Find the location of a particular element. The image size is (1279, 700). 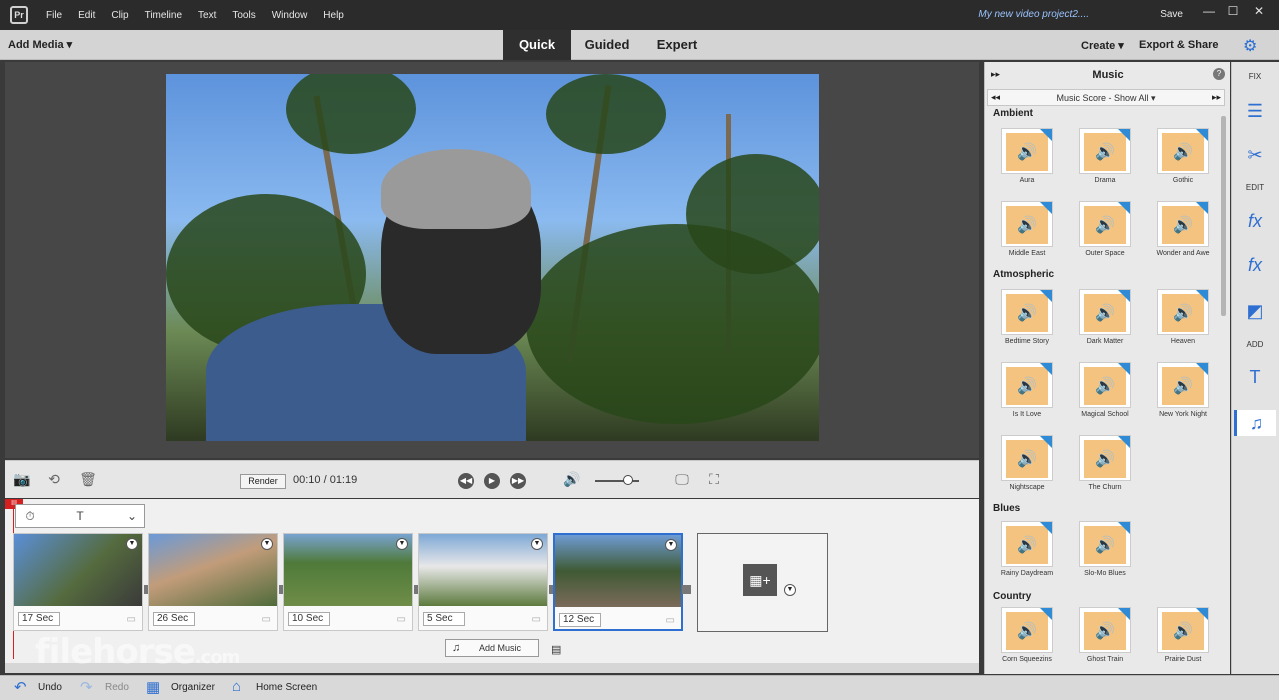

category-heading: Blues is located at coordinates (1007, 508).